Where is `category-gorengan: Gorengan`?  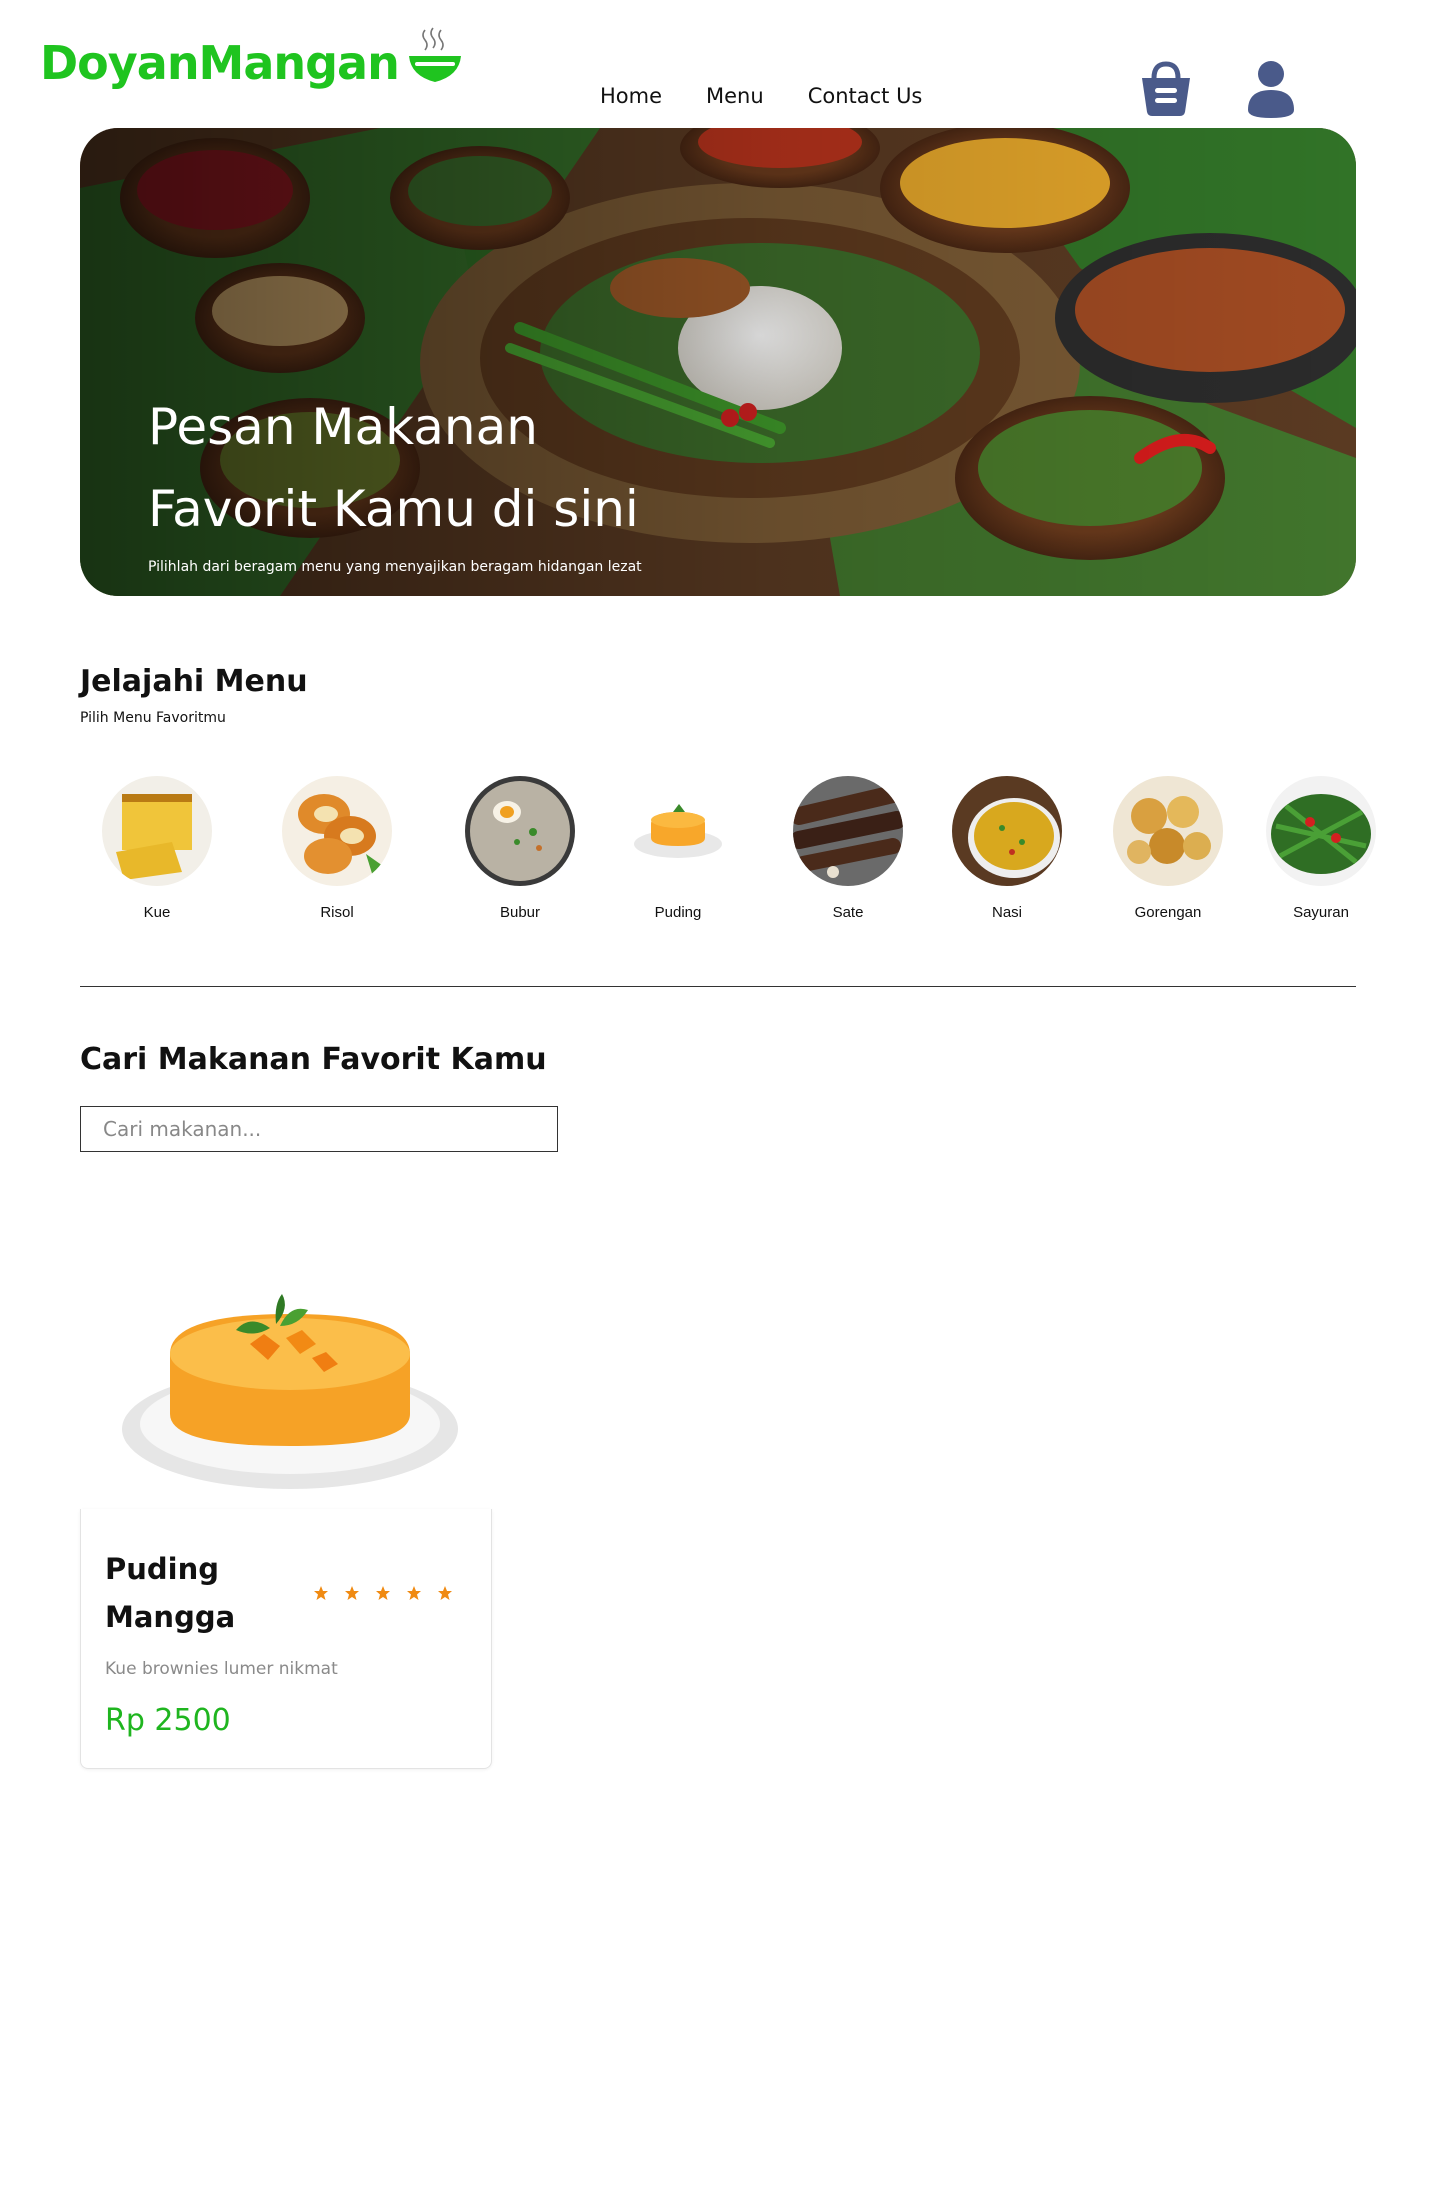 category-gorengan: Gorengan is located at coordinates (1168, 848).